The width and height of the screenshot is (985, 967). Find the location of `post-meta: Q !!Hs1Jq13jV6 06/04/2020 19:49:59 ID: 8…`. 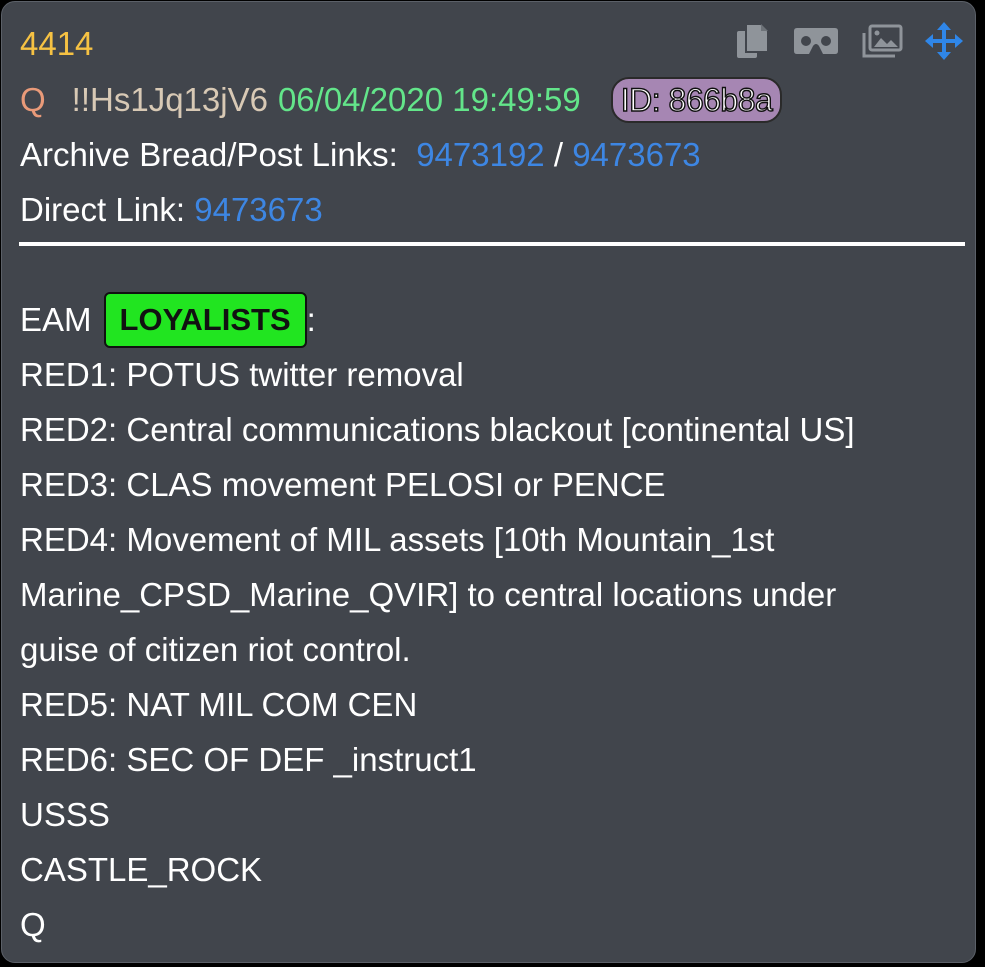

post-meta: Q !!Hs1Jq13jV6 06/04/2020 19:49:59 ID: 8… is located at coordinates (401, 100).